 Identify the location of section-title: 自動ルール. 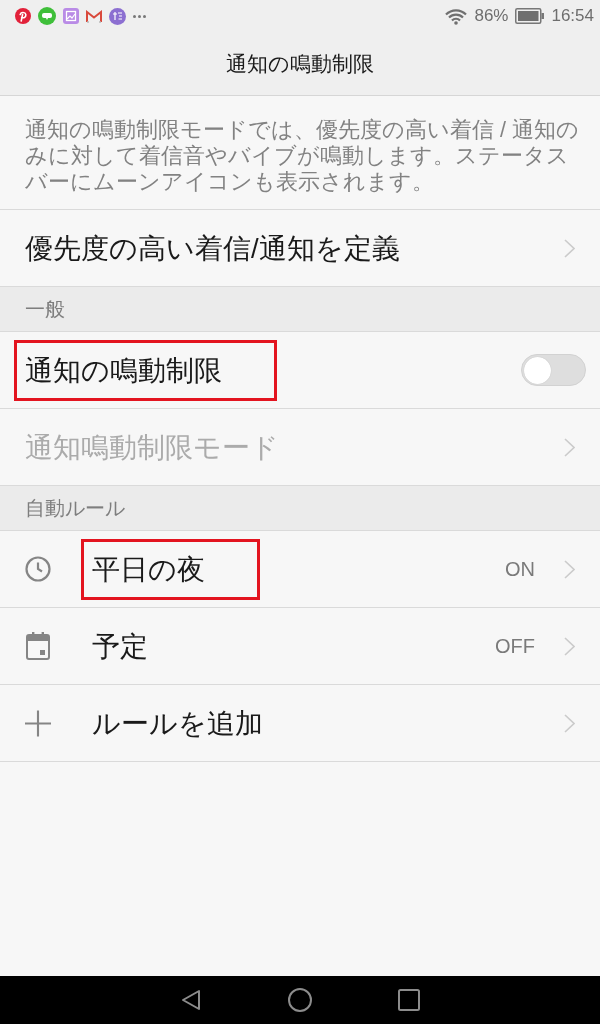
(75, 508).